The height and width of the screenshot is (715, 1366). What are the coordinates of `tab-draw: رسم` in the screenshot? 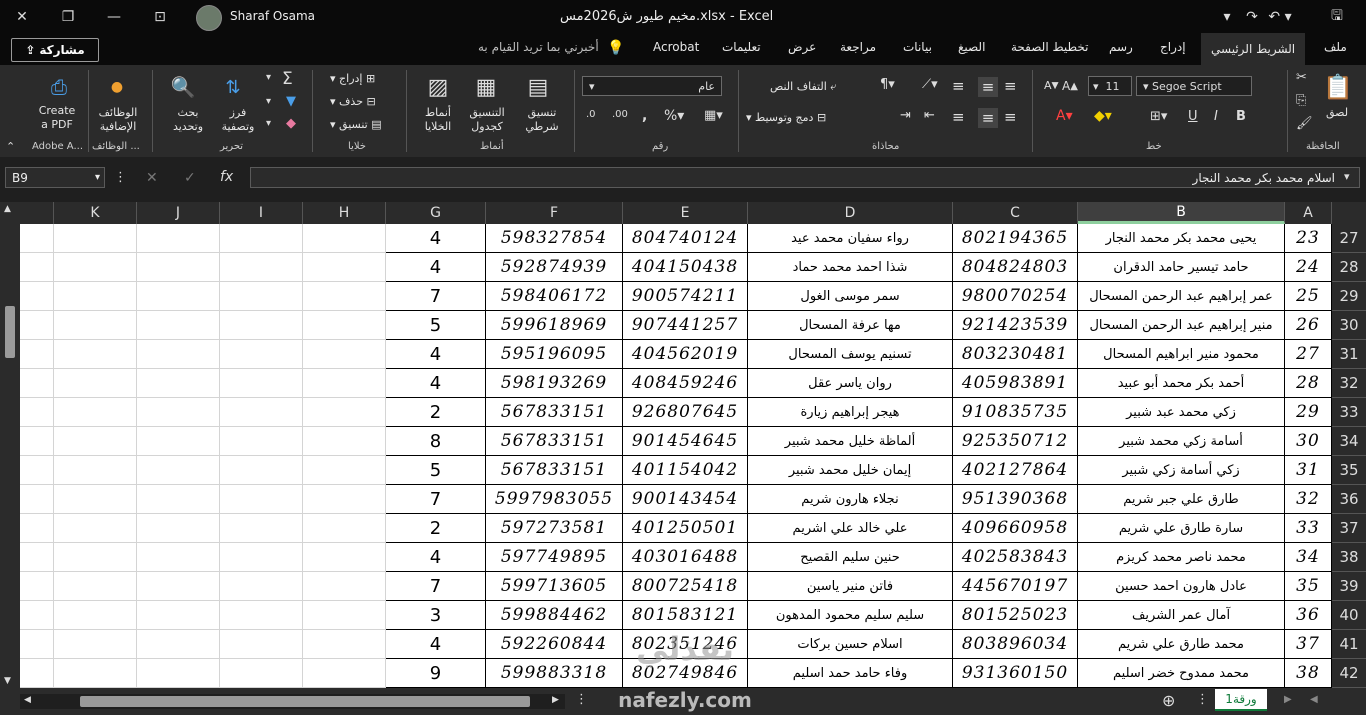 It's located at (1121, 47).